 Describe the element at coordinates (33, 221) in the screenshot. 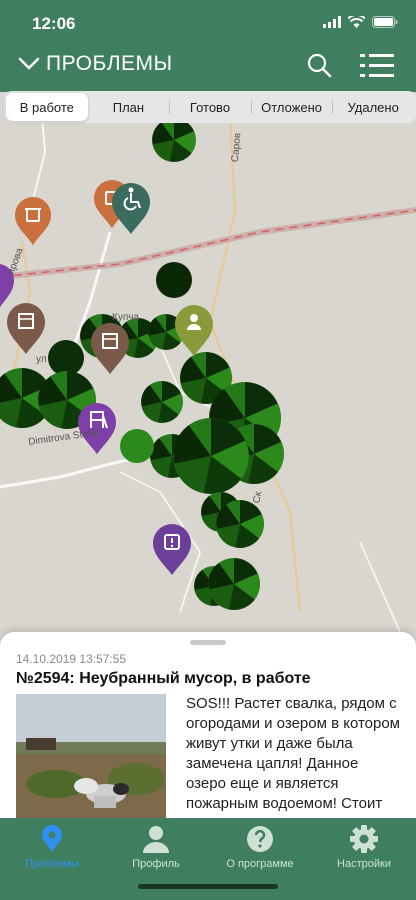

I see `trash-marker-icon` at that location.